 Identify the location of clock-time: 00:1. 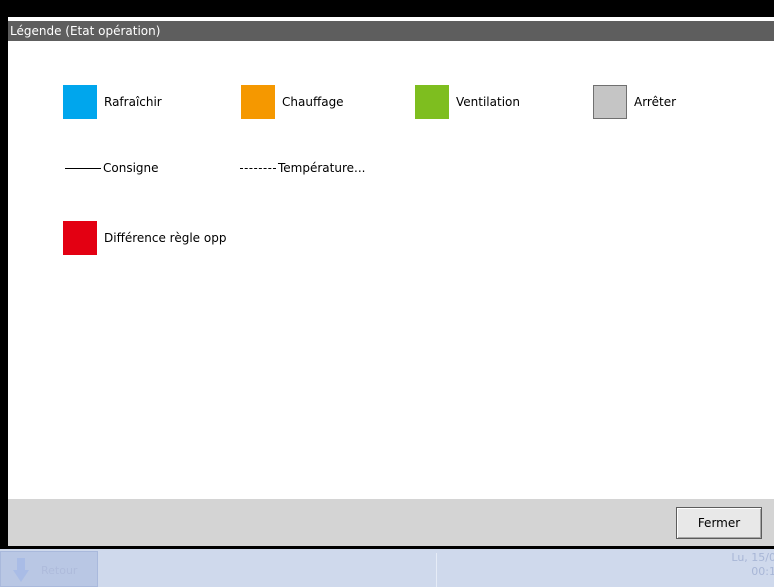
(762, 571).